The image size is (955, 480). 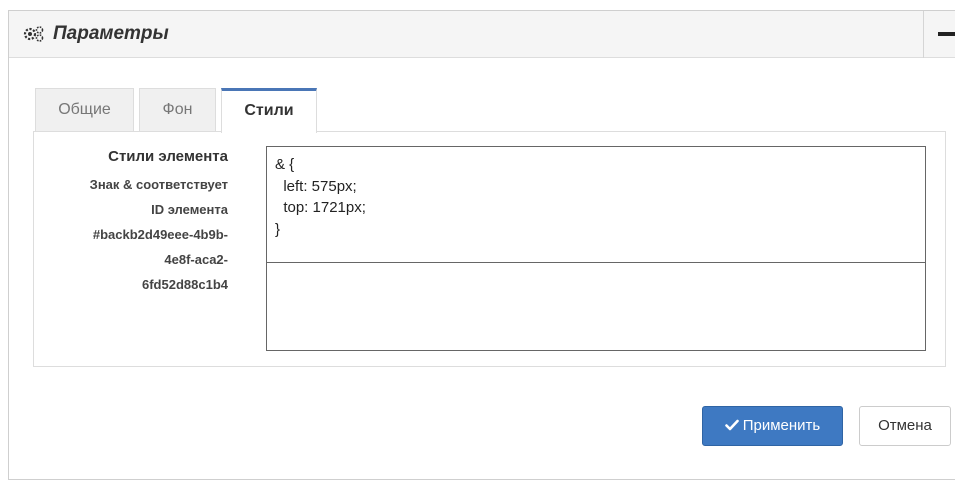 What do you see at coordinates (33, 34) in the screenshot?
I see `gears-icon` at bounding box center [33, 34].